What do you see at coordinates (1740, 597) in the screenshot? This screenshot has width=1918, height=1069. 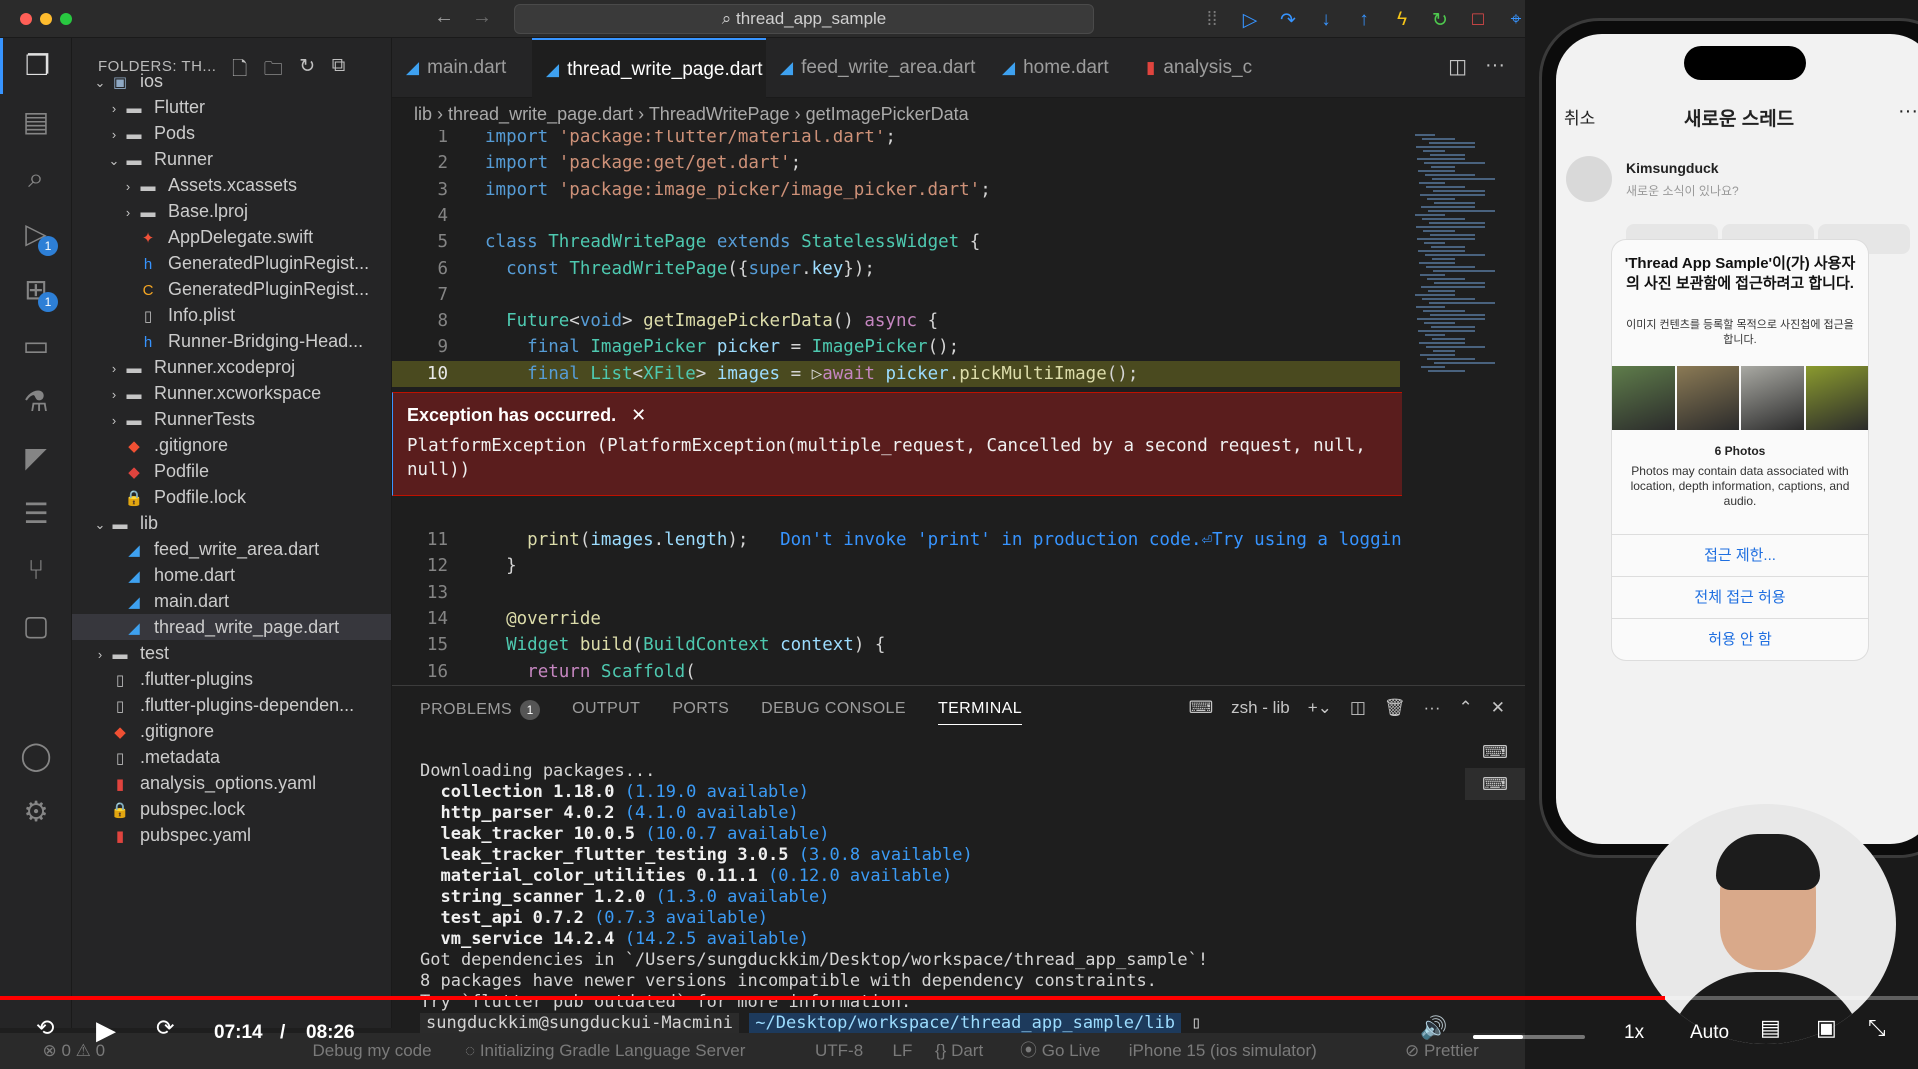 I see `allow-full-access-button: 전체 접근 허용` at bounding box center [1740, 597].